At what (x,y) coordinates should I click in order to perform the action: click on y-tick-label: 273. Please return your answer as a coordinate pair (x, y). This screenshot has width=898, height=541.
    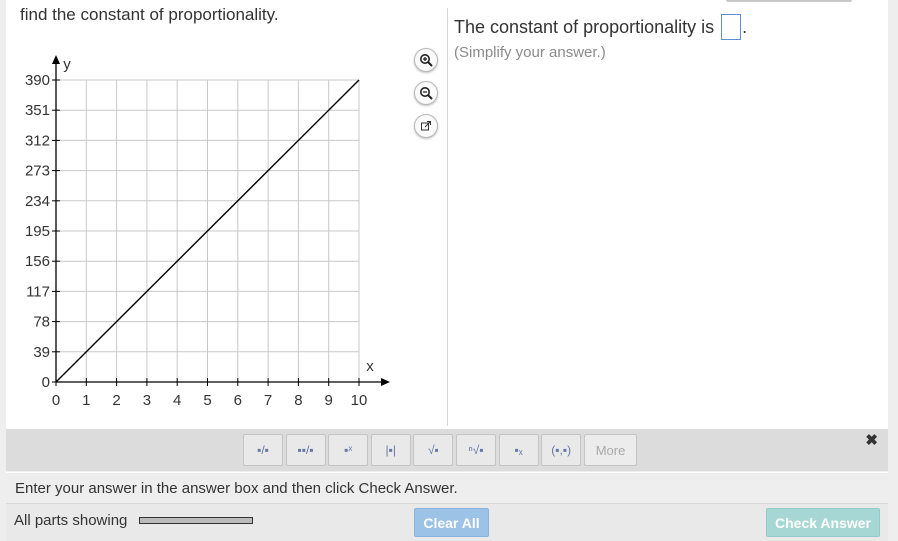
    Looking at the image, I should click on (37, 171).